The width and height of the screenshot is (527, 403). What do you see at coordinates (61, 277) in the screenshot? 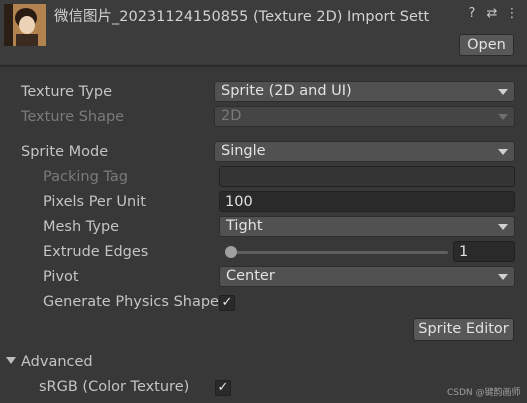
I see `pivot-label: Pivot` at bounding box center [61, 277].